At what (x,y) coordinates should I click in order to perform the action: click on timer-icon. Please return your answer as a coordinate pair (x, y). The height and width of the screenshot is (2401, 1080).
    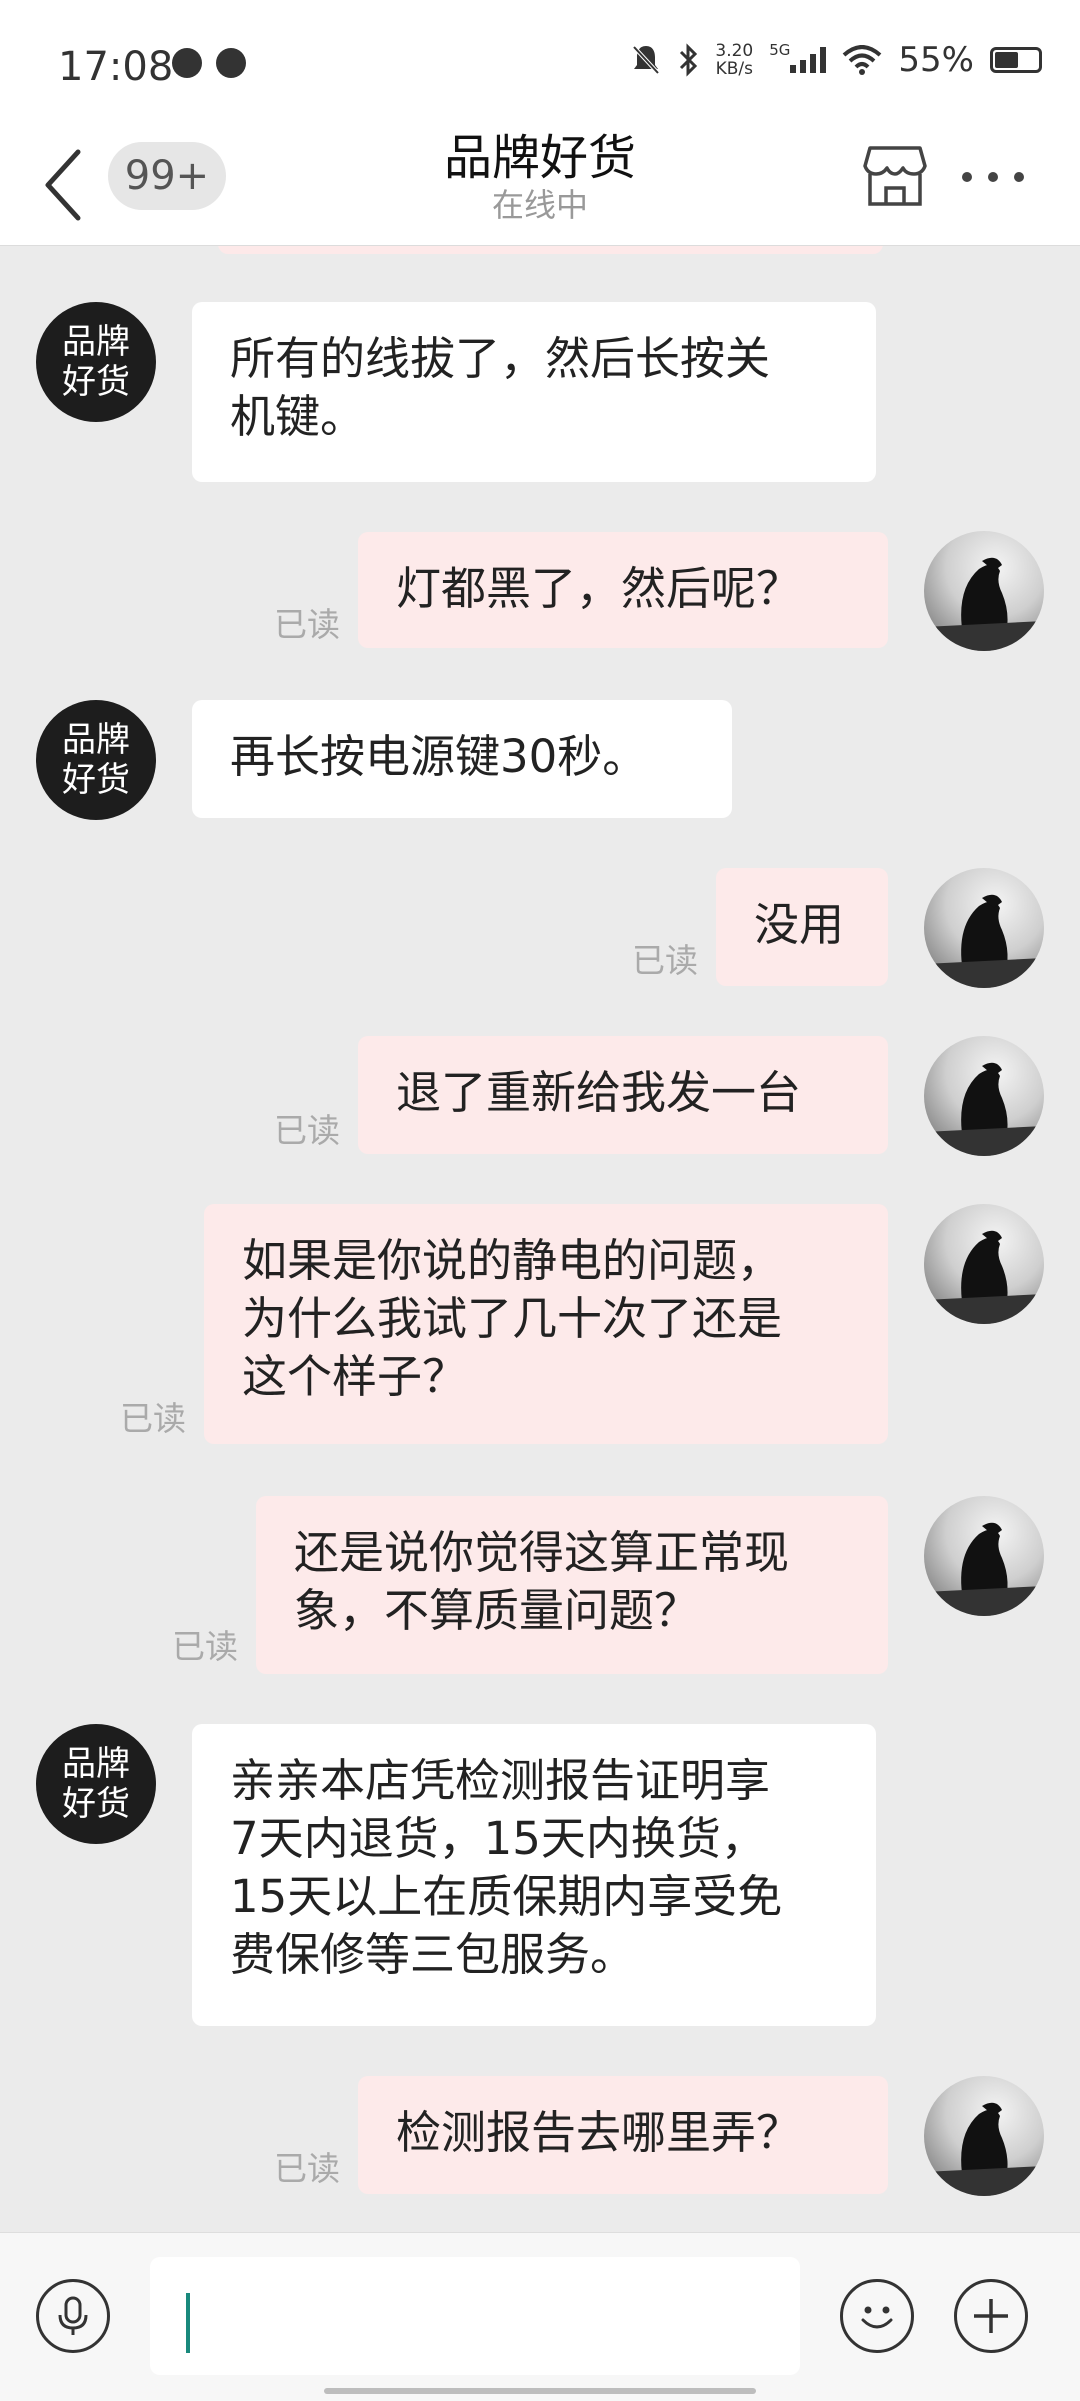
    Looking at the image, I should click on (231, 63).